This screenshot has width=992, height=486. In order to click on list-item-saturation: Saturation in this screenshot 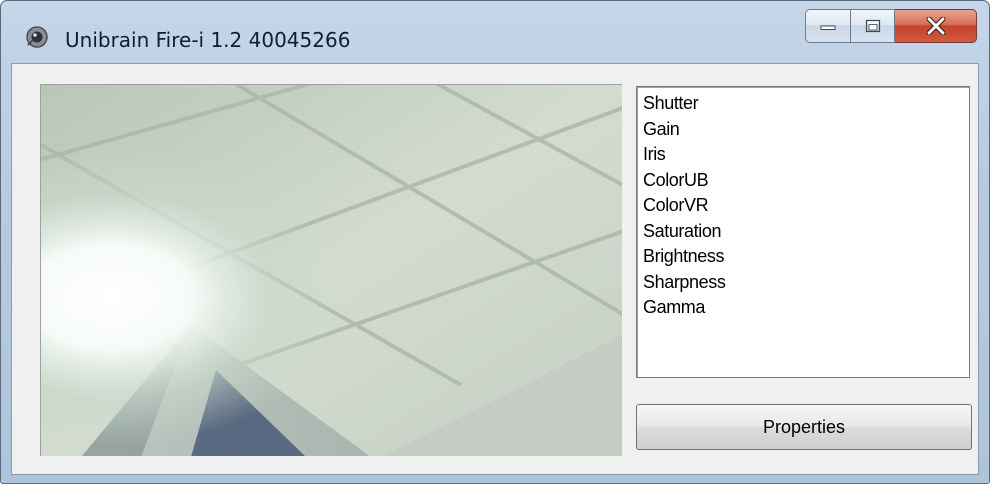, I will do `click(803, 232)`.